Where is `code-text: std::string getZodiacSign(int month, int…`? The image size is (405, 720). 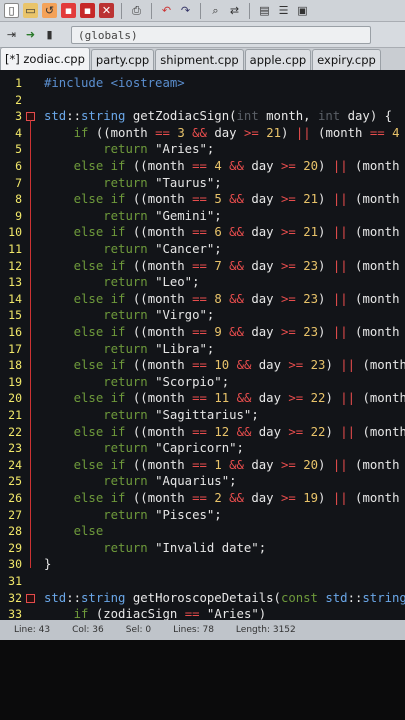
code-text: std::string getZodiacSign(int month, int… is located at coordinates (218, 116).